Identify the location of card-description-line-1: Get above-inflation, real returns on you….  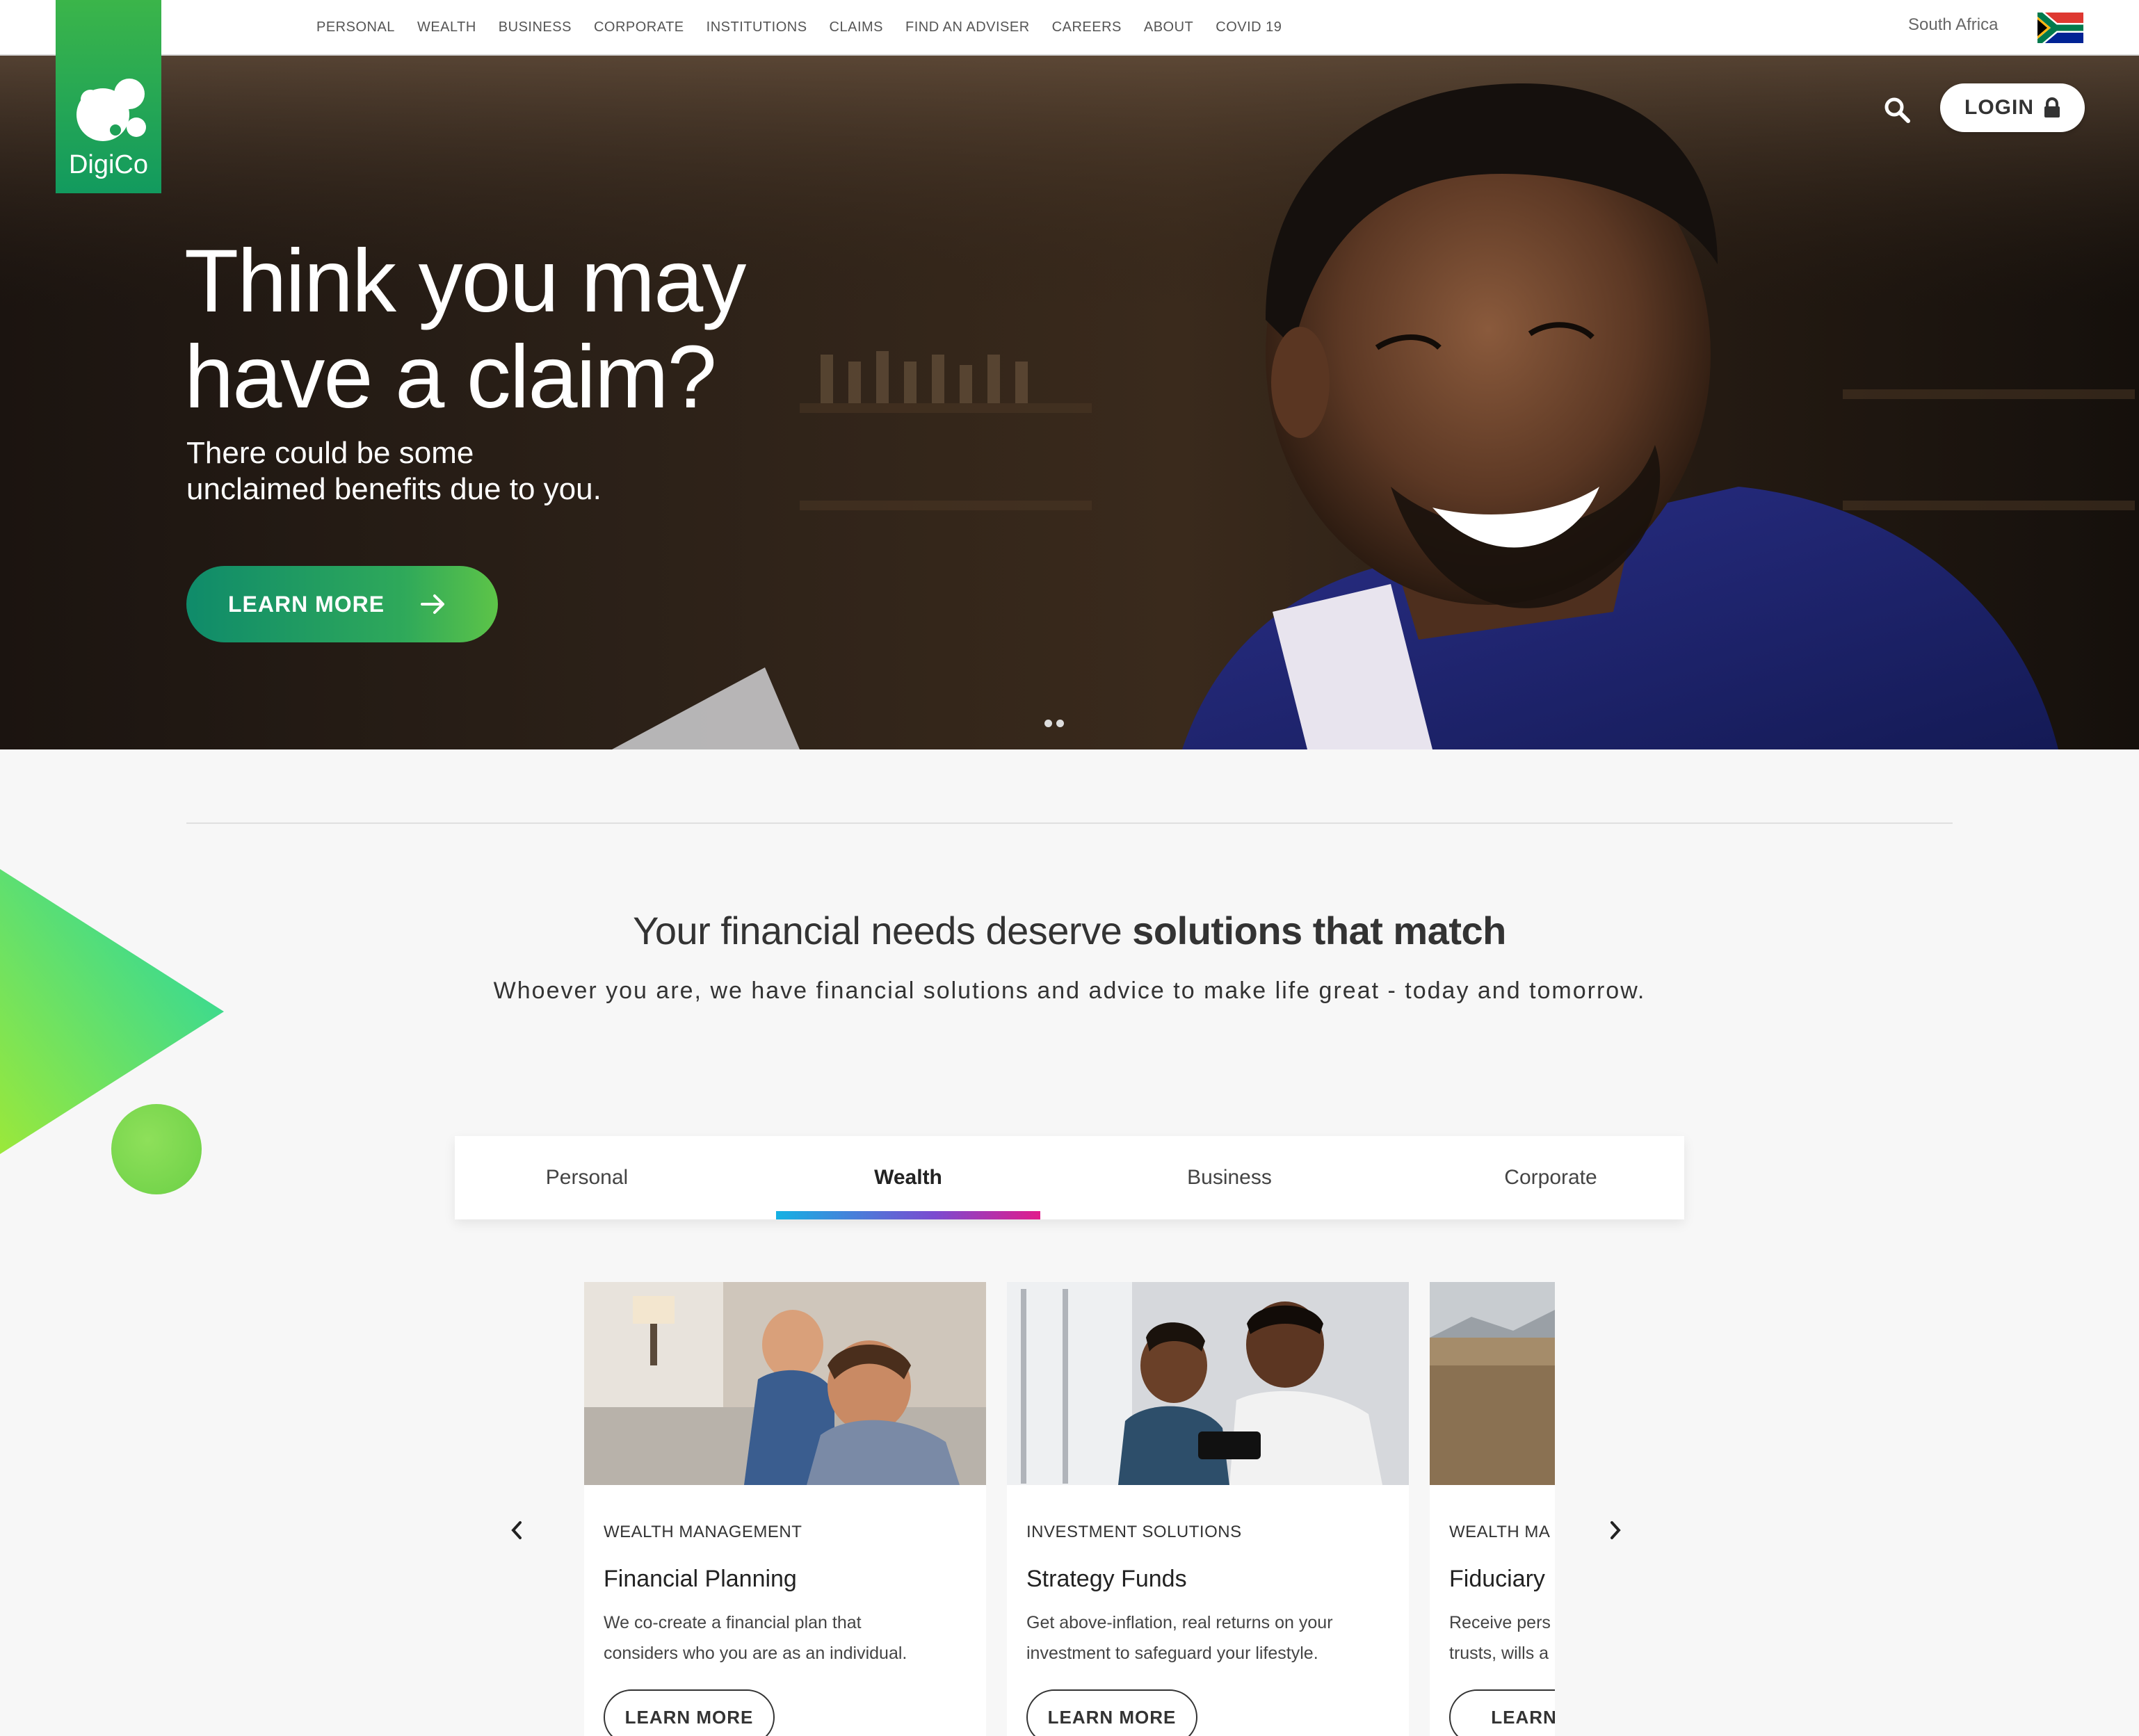
(1179, 1622).